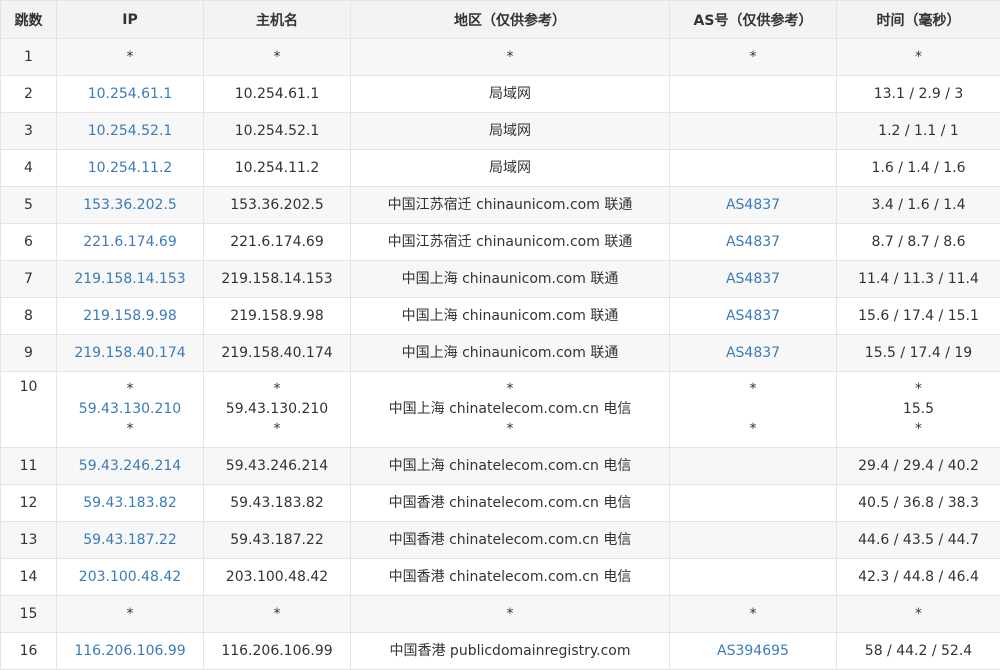 The image size is (1000, 670). What do you see at coordinates (130, 466) in the screenshot?
I see `cell-ip-value: 59.43.246.214` at bounding box center [130, 466].